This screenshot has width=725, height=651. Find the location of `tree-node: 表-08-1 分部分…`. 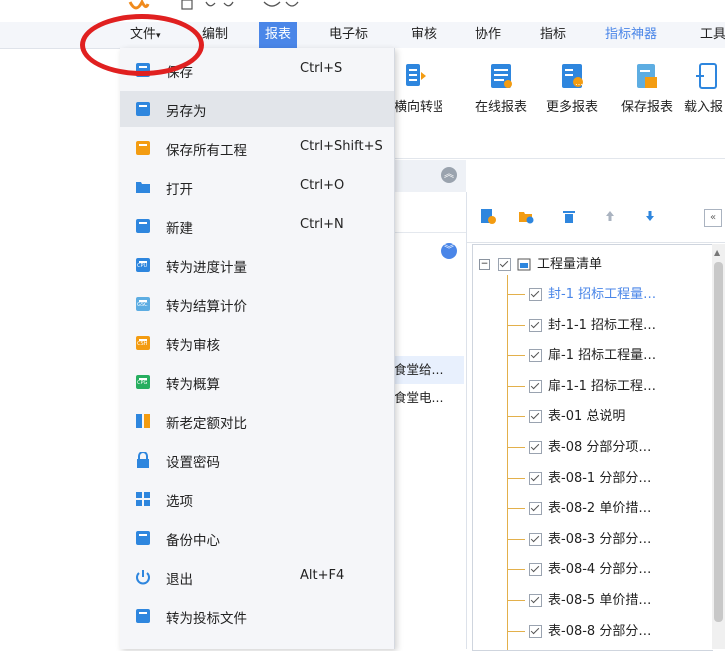

tree-node: 表-08-1 分部分… is located at coordinates (579, 479).